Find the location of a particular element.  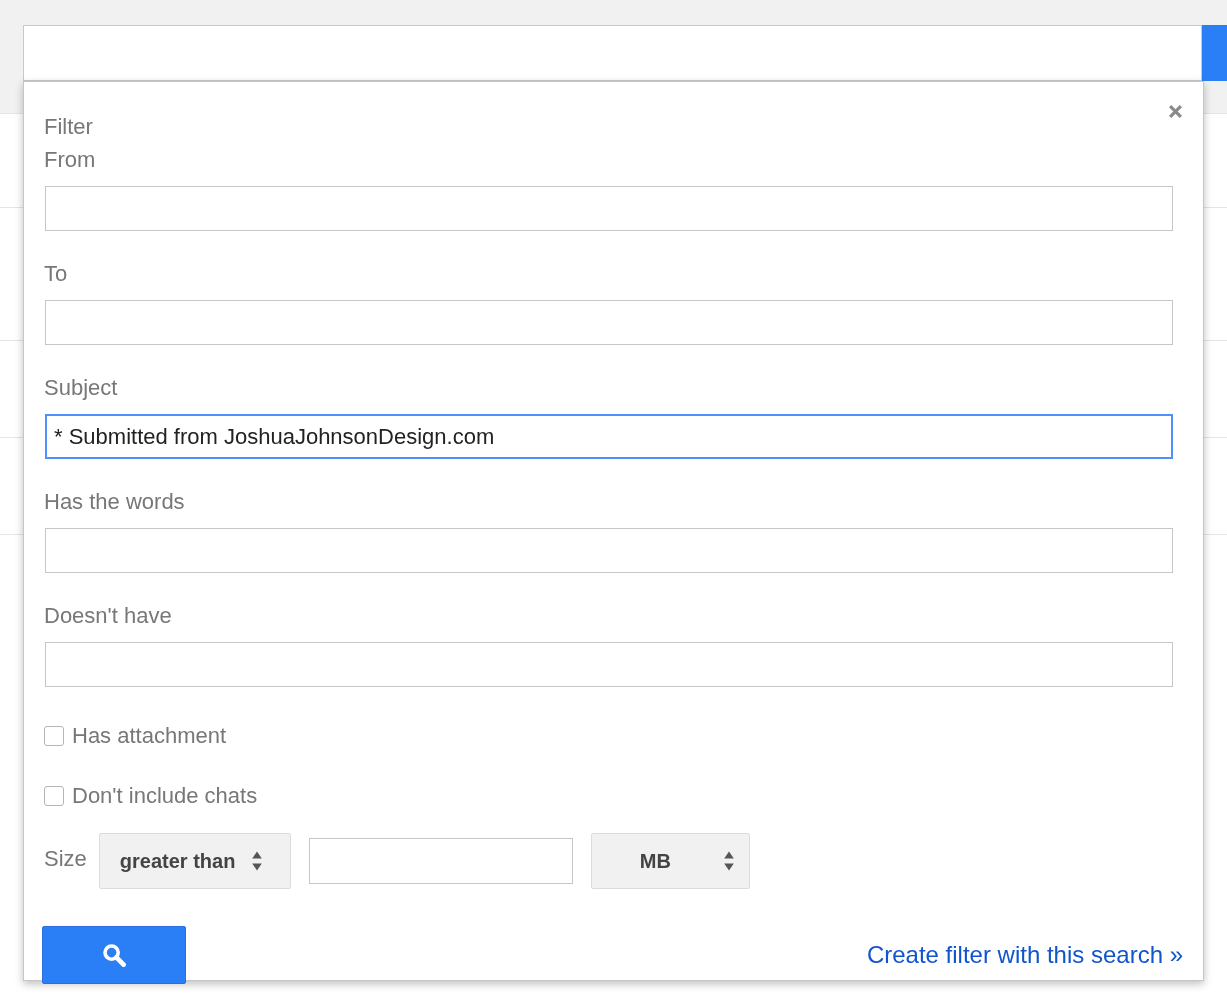

search-icon is located at coordinates (114, 955).